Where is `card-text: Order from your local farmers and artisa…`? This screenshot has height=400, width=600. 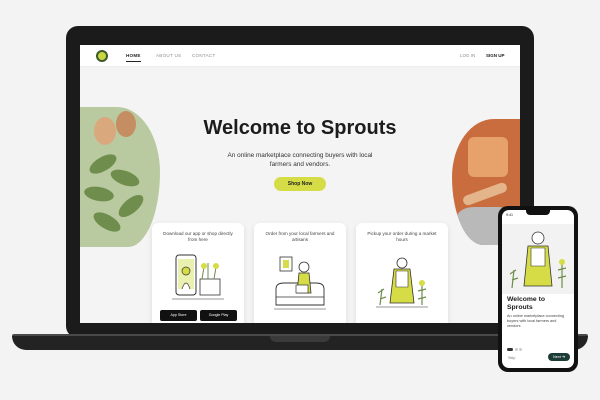
card-text: Order from your local farmers and artisa… is located at coordinates (300, 237).